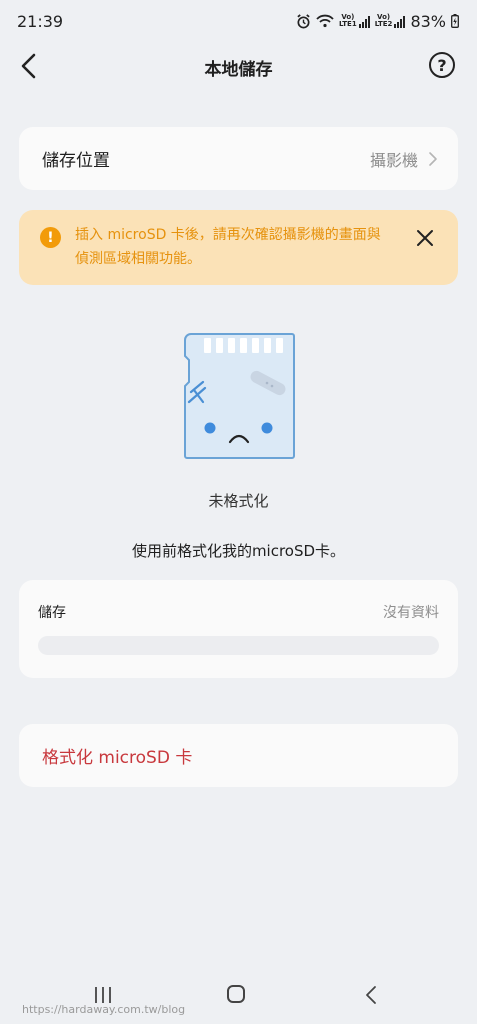 Image resolution: width=477 pixels, height=1024 pixels. What do you see at coordinates (238, 158) in the screenshot?
I see `storage-location-row: 儲存位置 攝影機` at bounding box center [238, 158].